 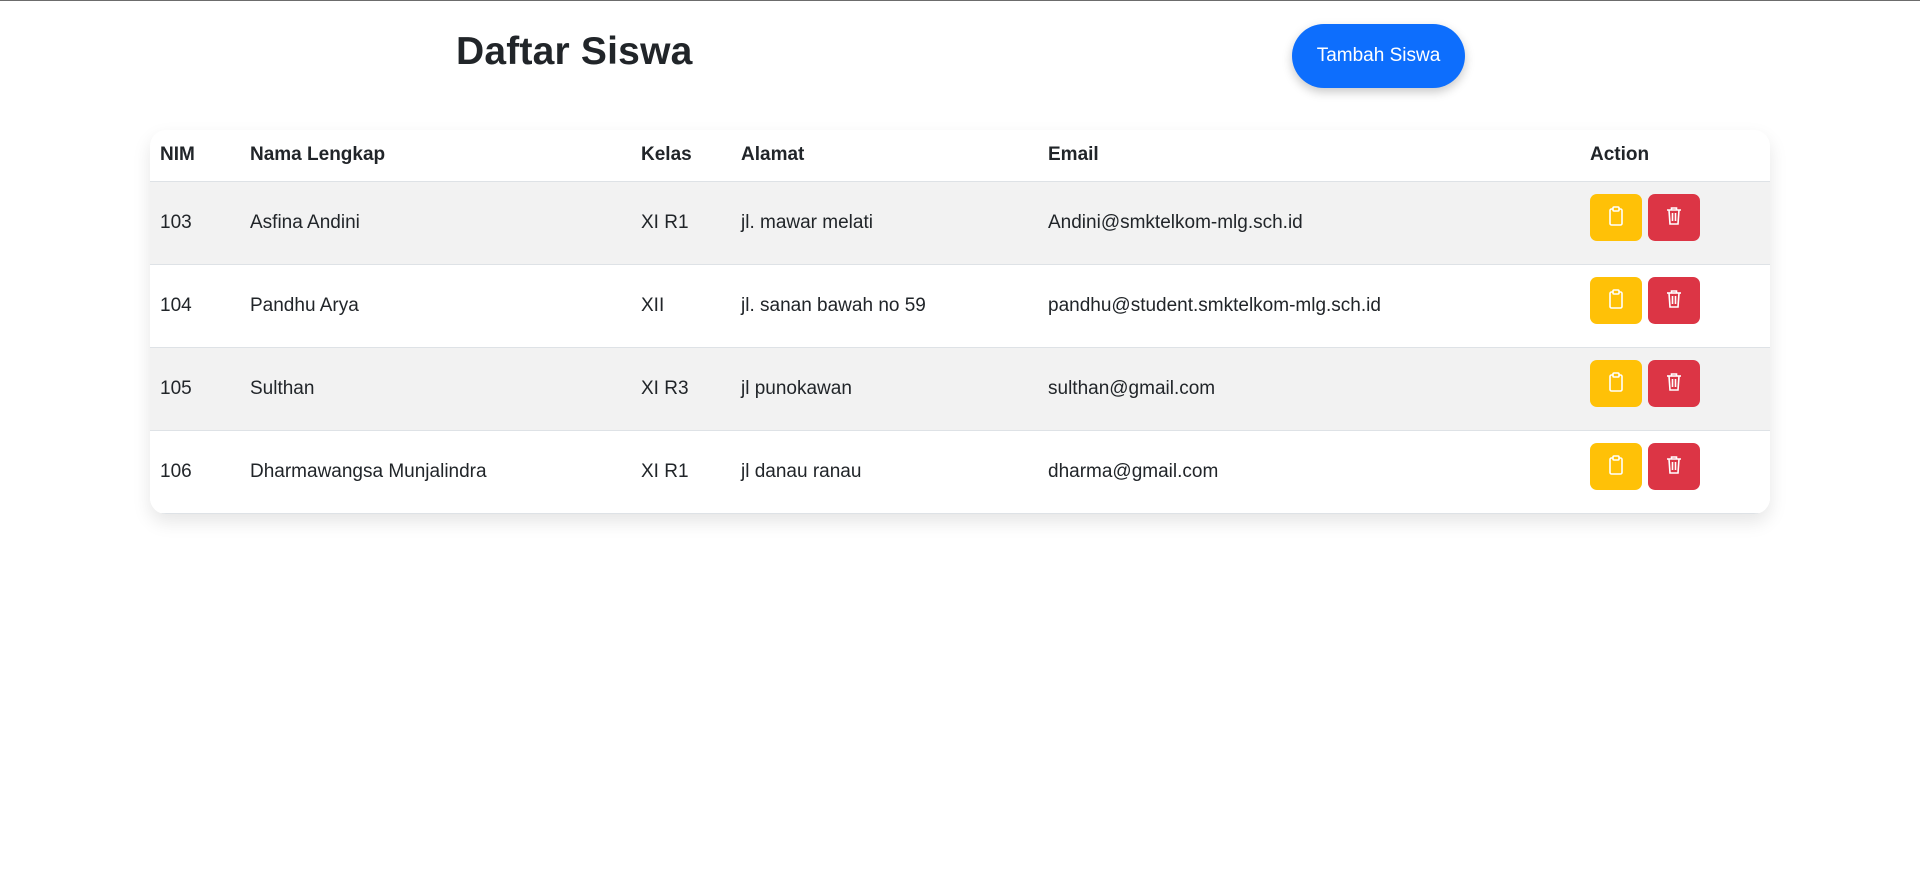 I want to click on cell-email: Andini@smktelkom-mlg.sch.id, so click(x=1309, y=223).